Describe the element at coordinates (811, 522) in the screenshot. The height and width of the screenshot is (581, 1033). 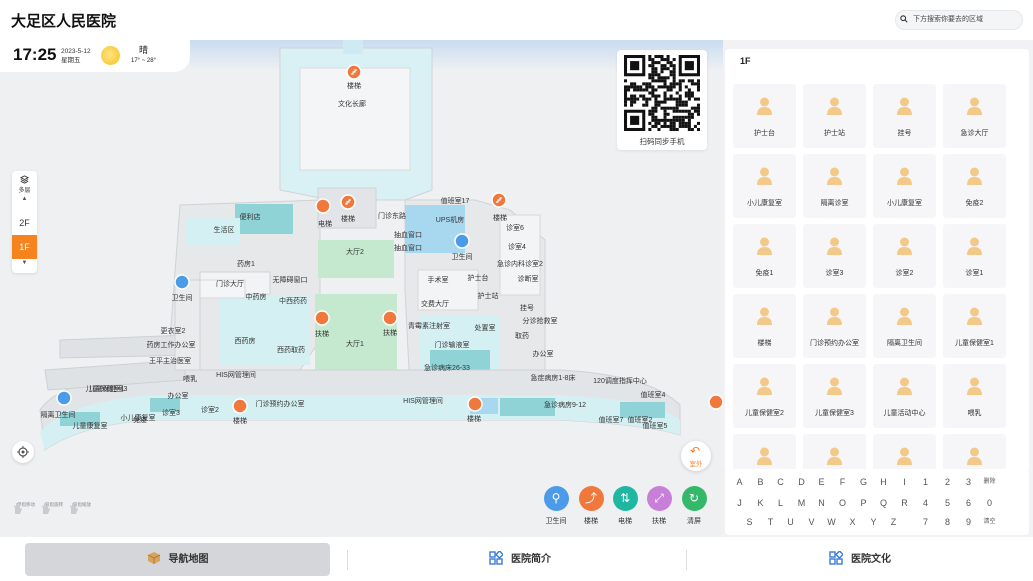
I see `keyboard-key: V` at that location.